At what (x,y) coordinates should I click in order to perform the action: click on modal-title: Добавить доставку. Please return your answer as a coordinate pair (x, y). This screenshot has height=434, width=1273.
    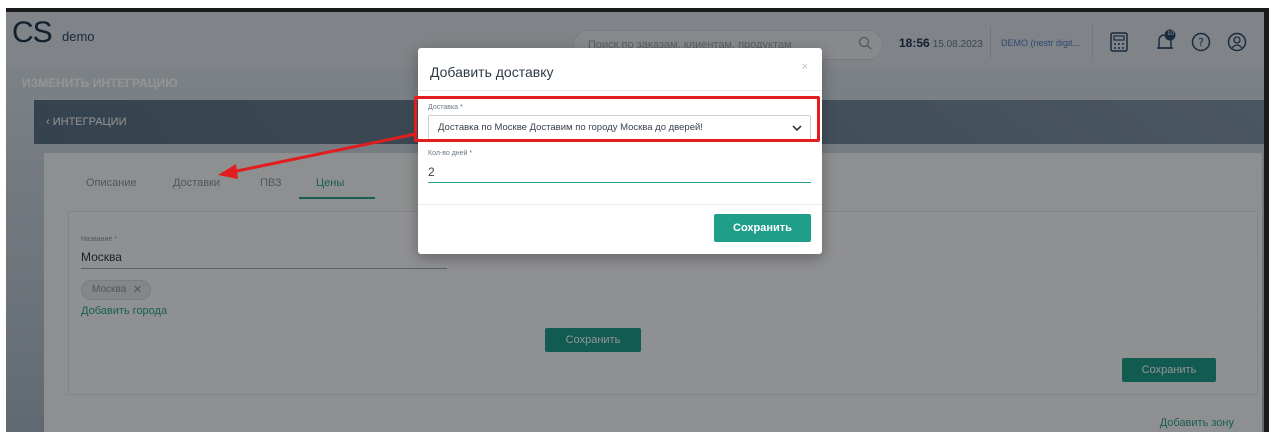
    Looking at the image, I should click on (492, 72).